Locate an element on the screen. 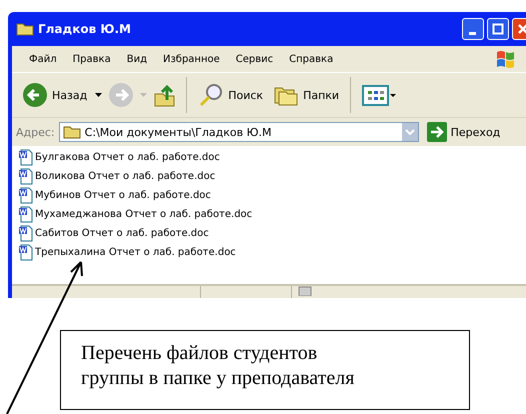 The width and height of the screenshot is (526, 414). maximize-button is located at coordinates (498, 29).